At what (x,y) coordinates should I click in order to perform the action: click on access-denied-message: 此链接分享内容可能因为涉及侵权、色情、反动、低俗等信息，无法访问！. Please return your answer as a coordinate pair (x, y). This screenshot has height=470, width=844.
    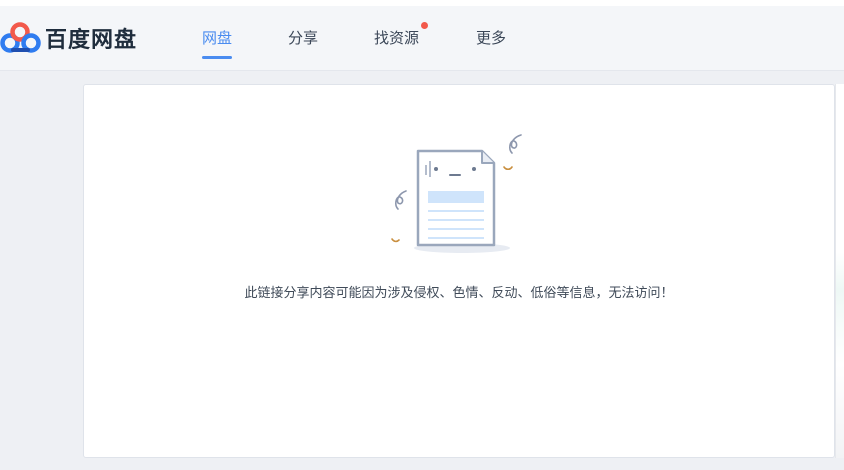
    Looking at the image, I should click on (459, 293).